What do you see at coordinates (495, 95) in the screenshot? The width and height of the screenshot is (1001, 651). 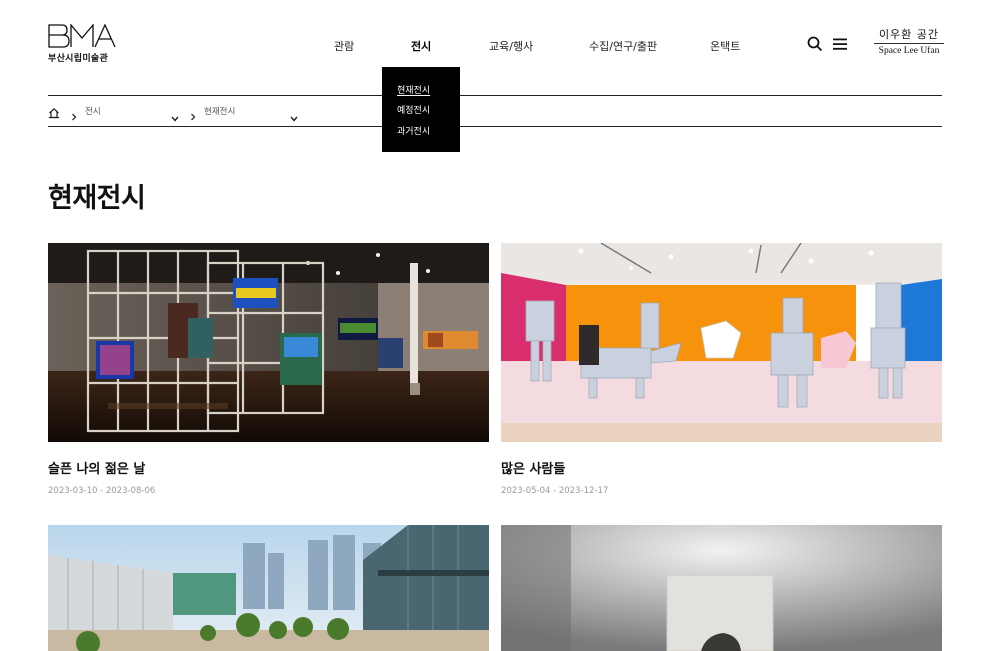 I see `divider-top` at bounding box center [495, 95].